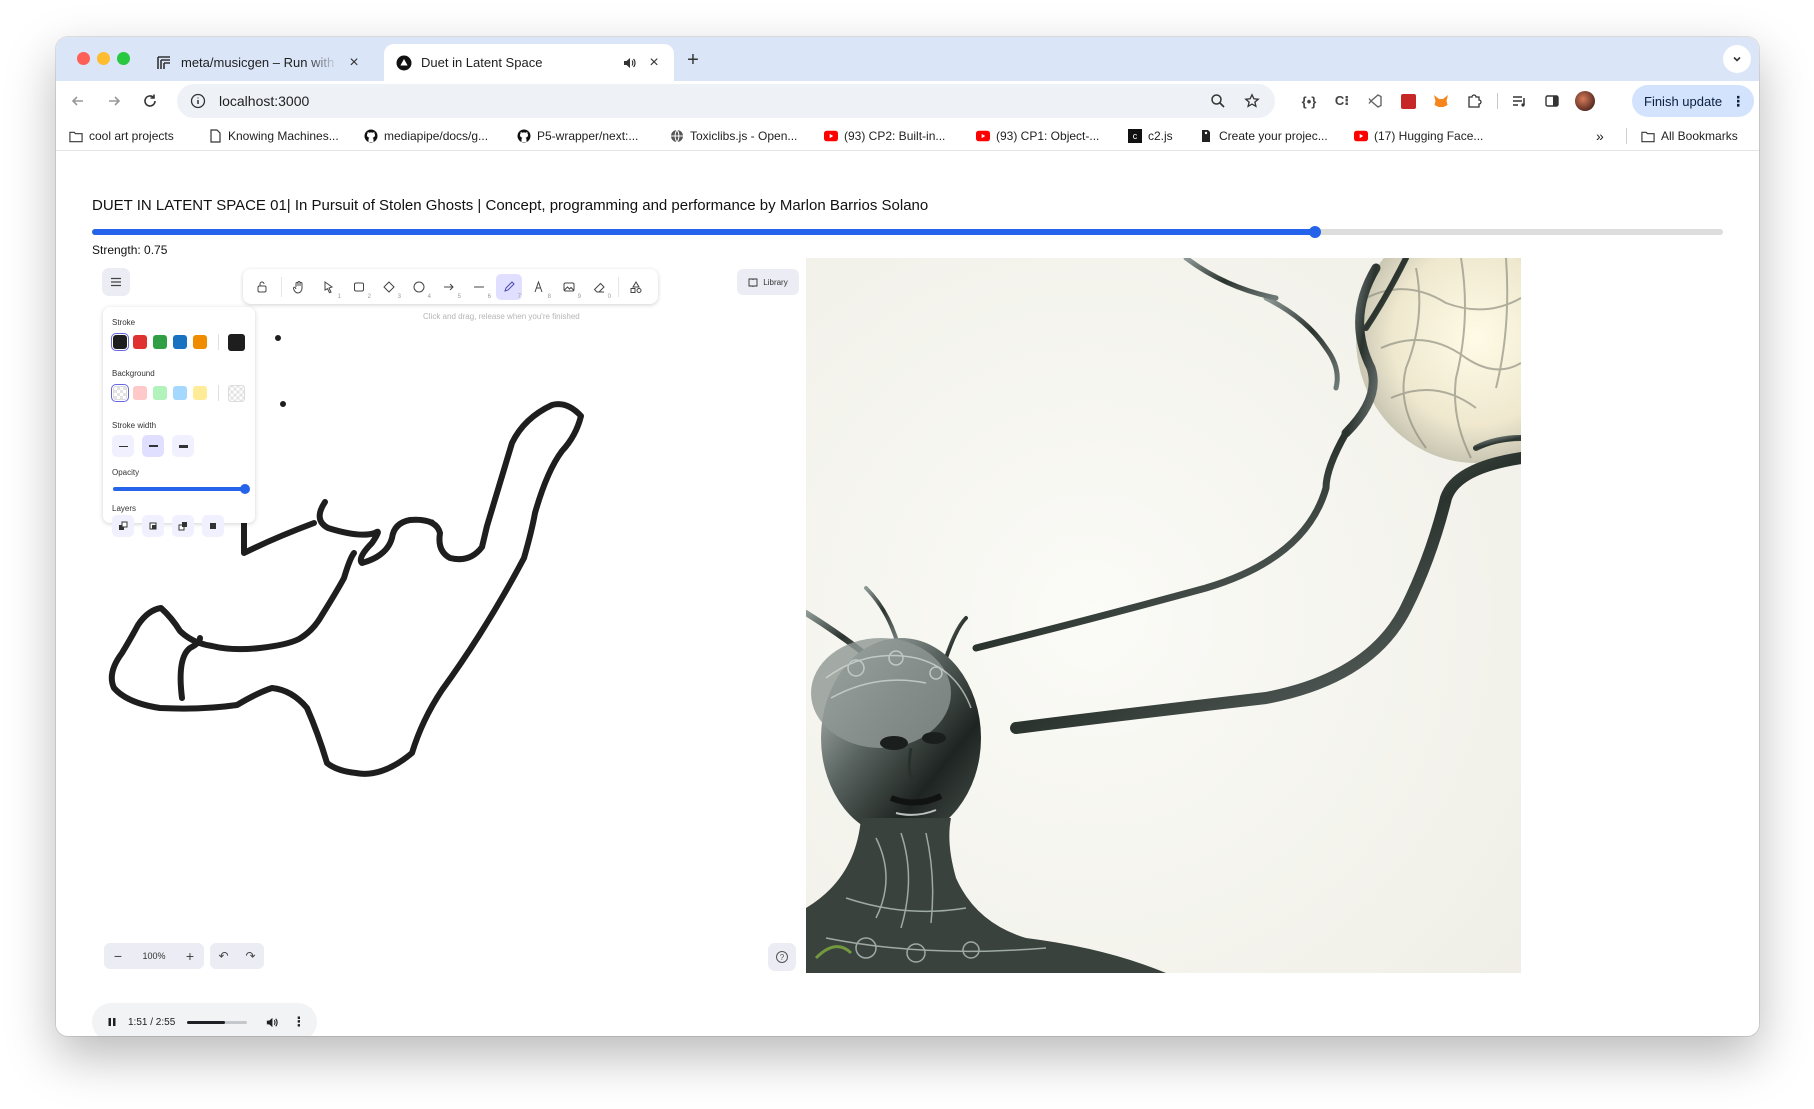  What do you see at coordinates (190, 956) in the screenshot?
I see `zoom-in-button: +` at bounding box center [190, 956].